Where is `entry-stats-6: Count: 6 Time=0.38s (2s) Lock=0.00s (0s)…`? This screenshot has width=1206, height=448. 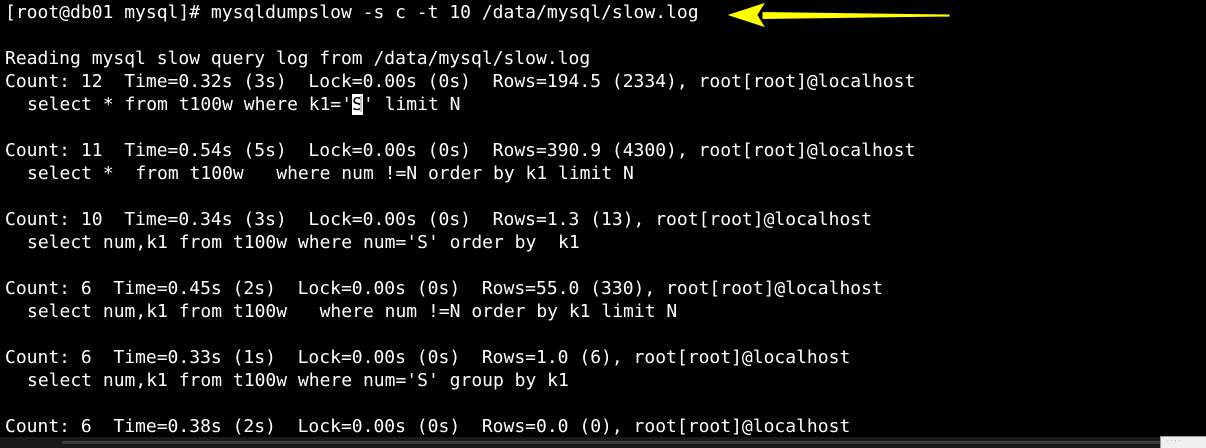
entry-stats-6: Count: 6 Time=0.38s (2s) Lock=0.00s (0s)… is located at coordinates (428, 426).